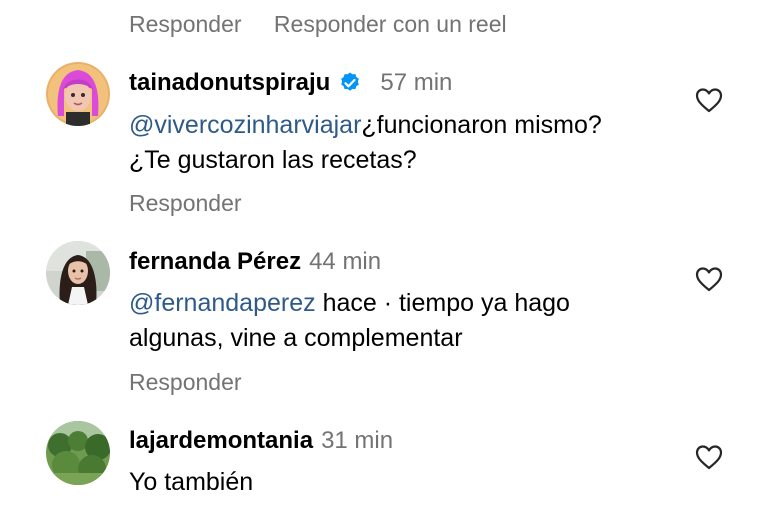 The width and height of the screenshot is (768, 512). I want to click on previous-comment-actions: Responder Responder con un reel, so click(318, 24).